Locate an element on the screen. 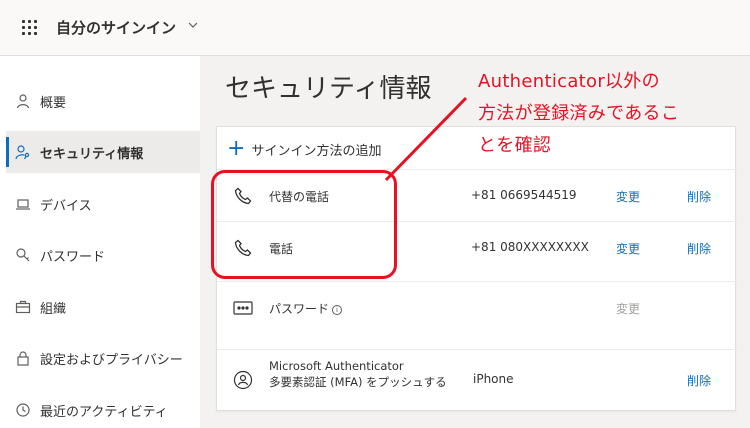 This screenshot has width=750, height=428. annotation-text: Authenticator以外の 方法が登録済みであるこ とを確認 is located at coordinates (608, 114).